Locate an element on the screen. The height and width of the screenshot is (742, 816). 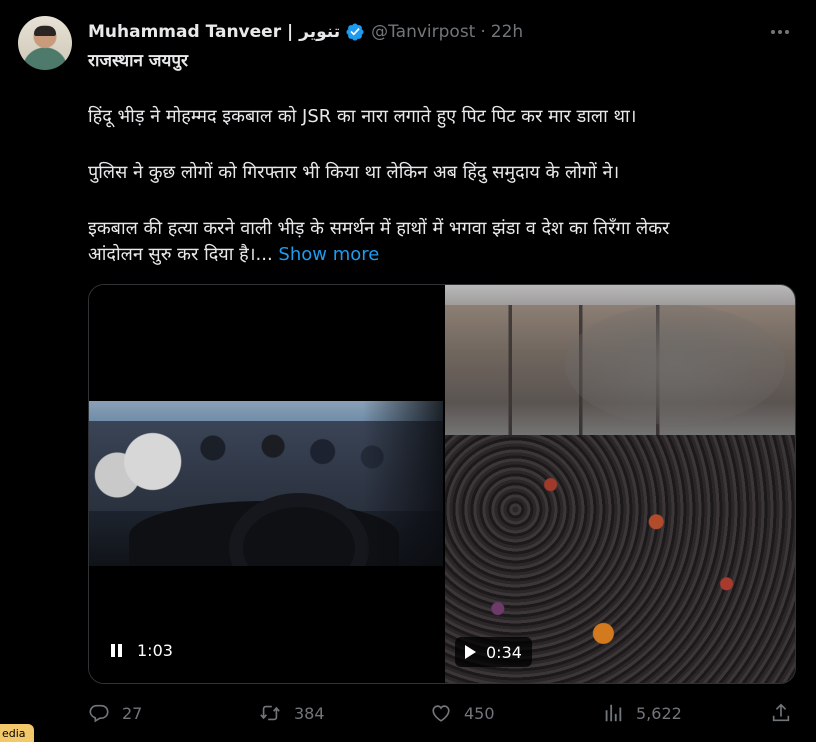
views-button: 5,622 is located at coordinates (642, 713).